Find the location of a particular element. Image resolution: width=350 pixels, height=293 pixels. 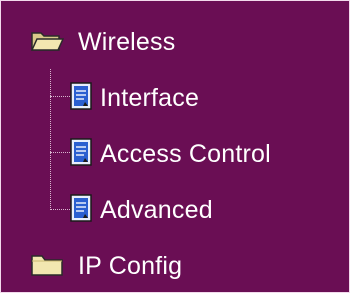

tree-item-ip-config: IP Config is located at coordinates (106, 266).